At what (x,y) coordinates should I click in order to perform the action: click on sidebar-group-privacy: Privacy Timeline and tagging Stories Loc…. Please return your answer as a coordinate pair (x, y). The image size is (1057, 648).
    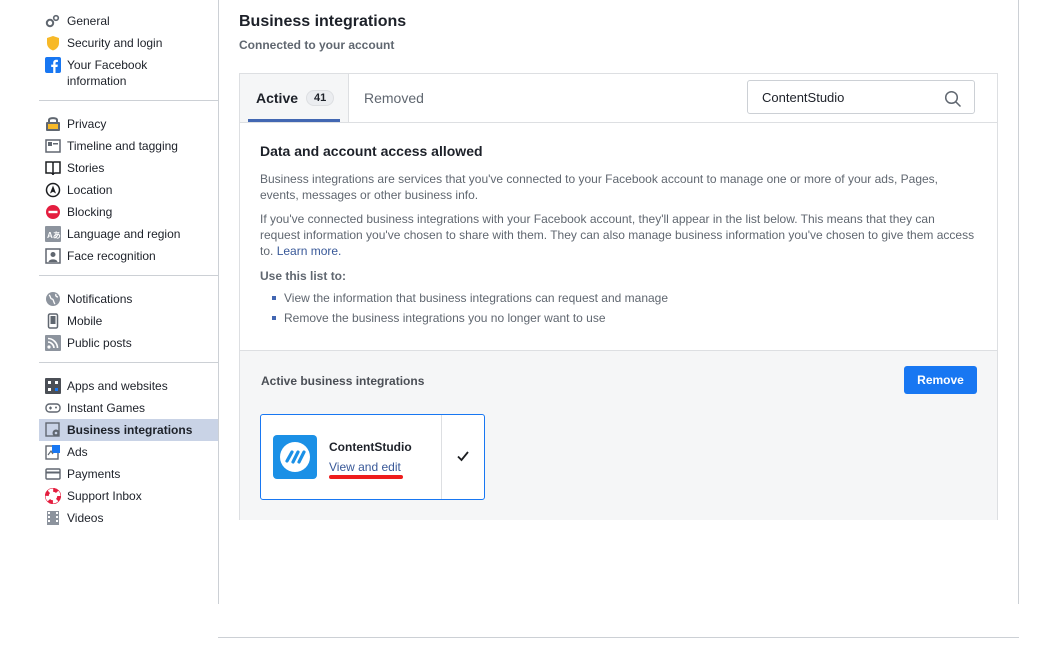
    Looking at the image, I should click on (128, 188).